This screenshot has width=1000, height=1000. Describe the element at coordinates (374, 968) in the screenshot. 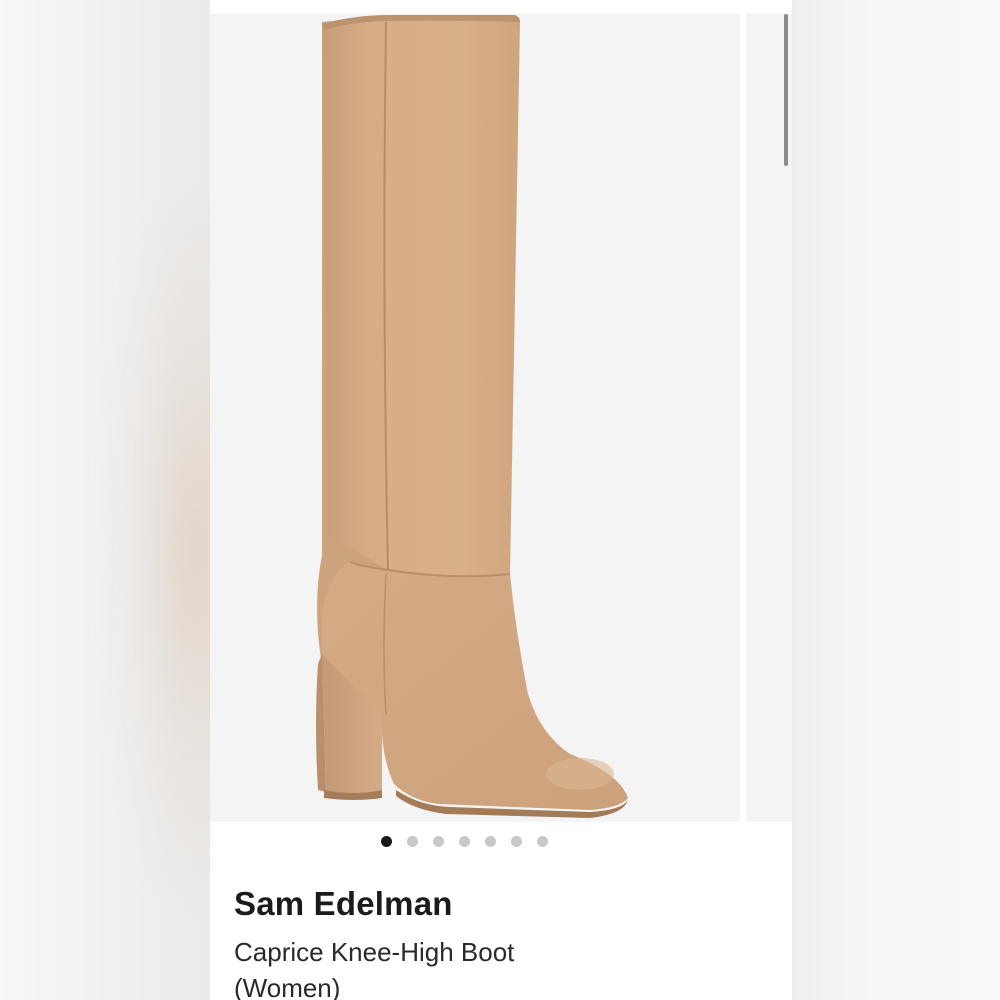

I see `product-title: Caprice Knee-High Boot (Women)` at that location.